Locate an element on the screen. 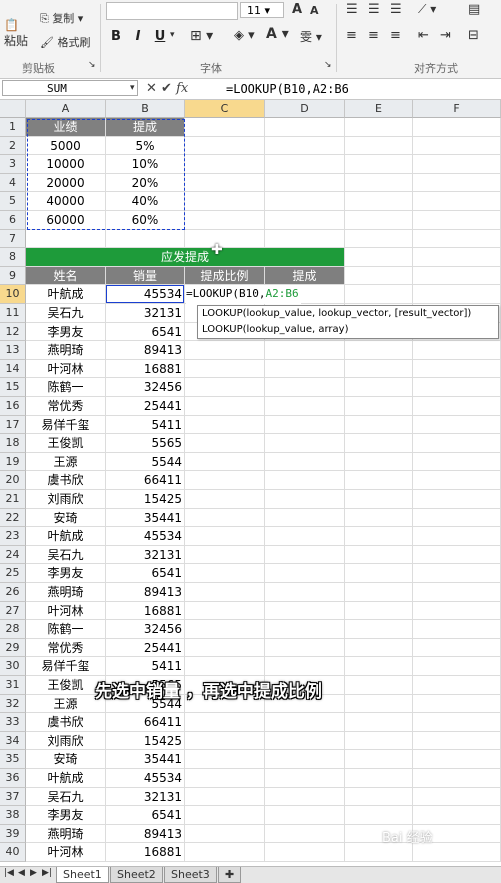  row-header-36: 36 is located at coordinates (13, 778).